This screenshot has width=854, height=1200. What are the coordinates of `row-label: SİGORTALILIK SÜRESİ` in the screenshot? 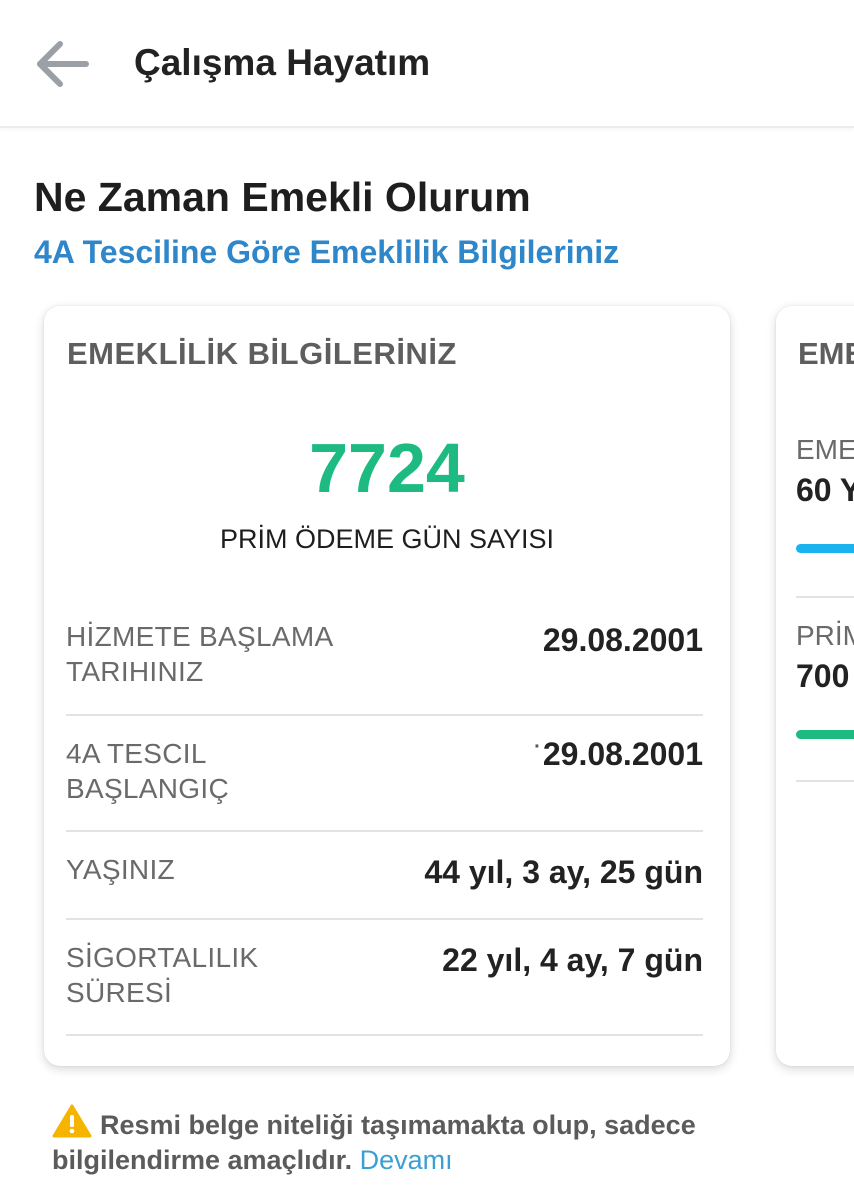 It's located at (162, 975).